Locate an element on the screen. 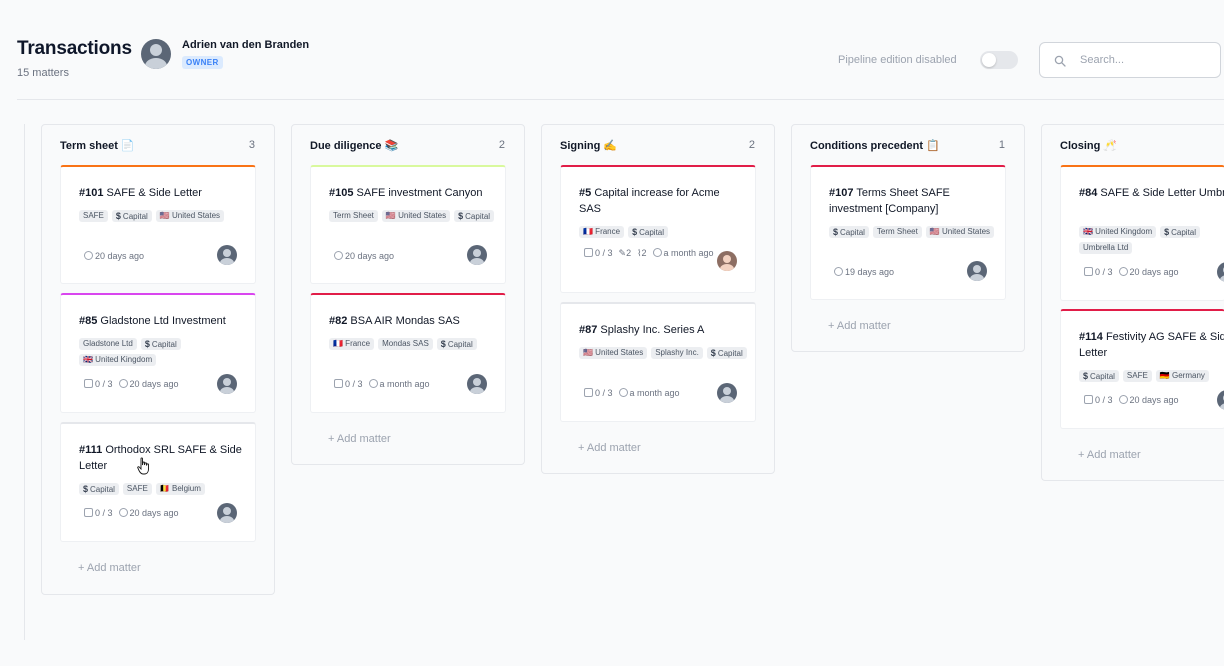  matter-tags: 🇫🇷 France Mondas SAS $ Capital is located at coordinates (414, 344).